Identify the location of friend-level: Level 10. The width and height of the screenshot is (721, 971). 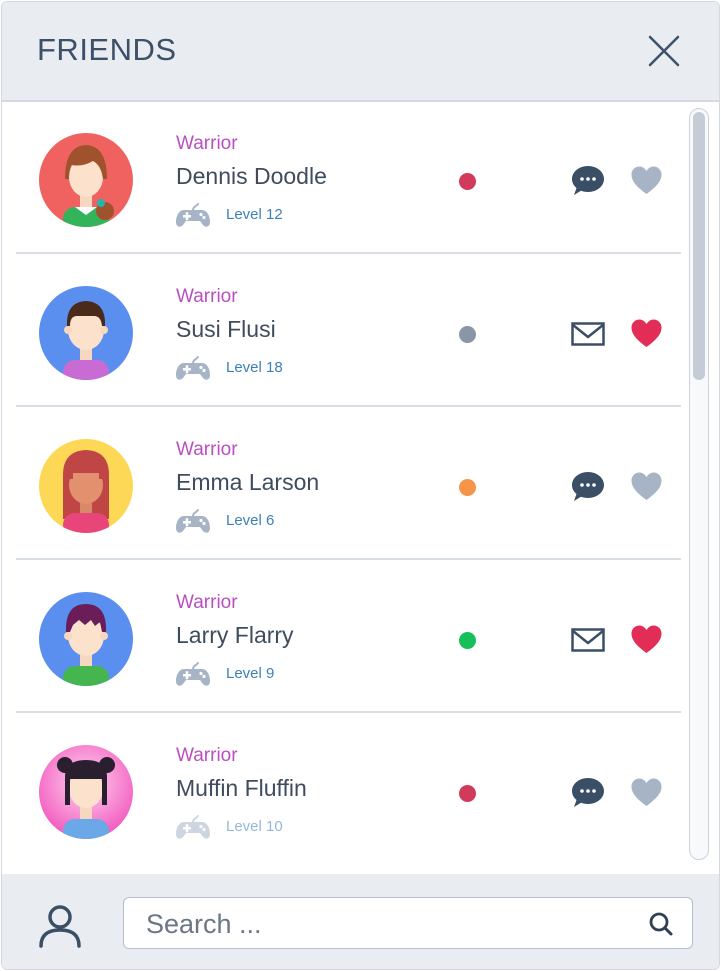
(254, 826).